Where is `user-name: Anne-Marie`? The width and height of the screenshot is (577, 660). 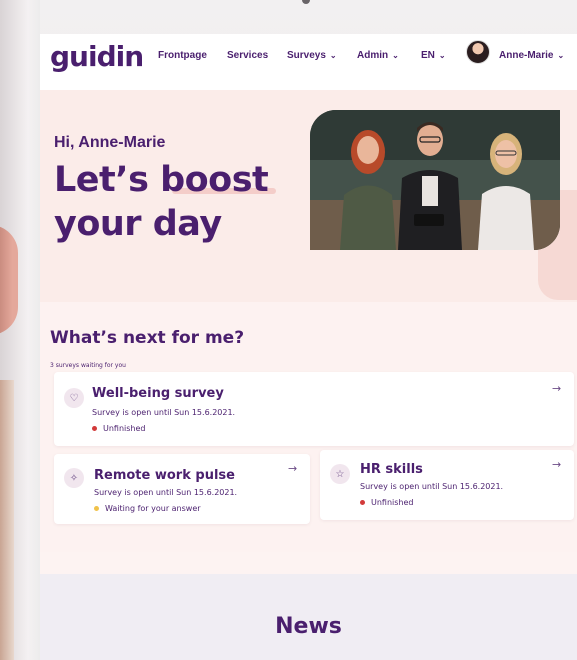 user-name: Anne-Marie is located at coordinates (526, 55).